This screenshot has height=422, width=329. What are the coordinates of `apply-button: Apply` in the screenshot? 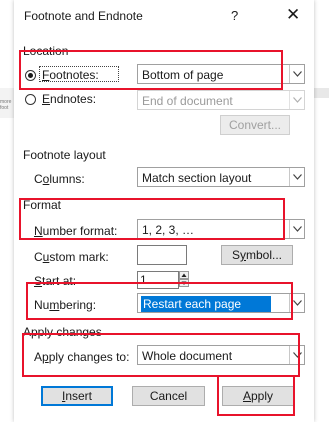 It's located at (258, 396).